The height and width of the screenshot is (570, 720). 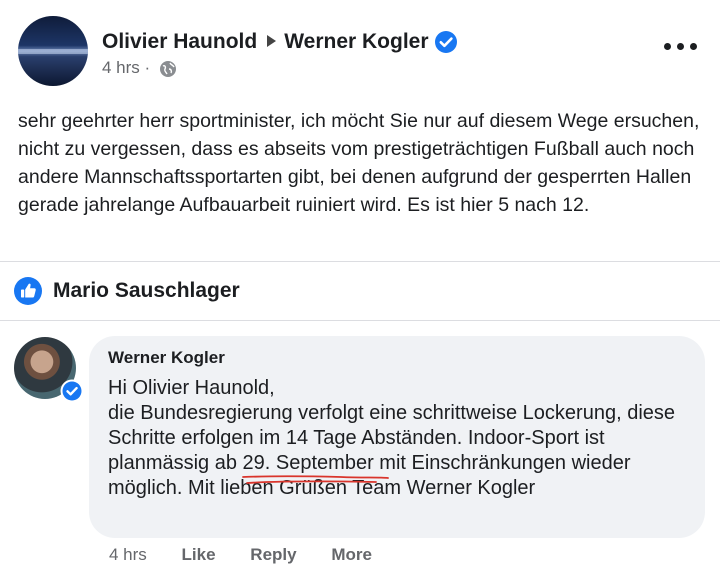 What do you see at coordinates (28, 291) in the screenshot?
I see `like-icon` at bounding box center [28, 291].